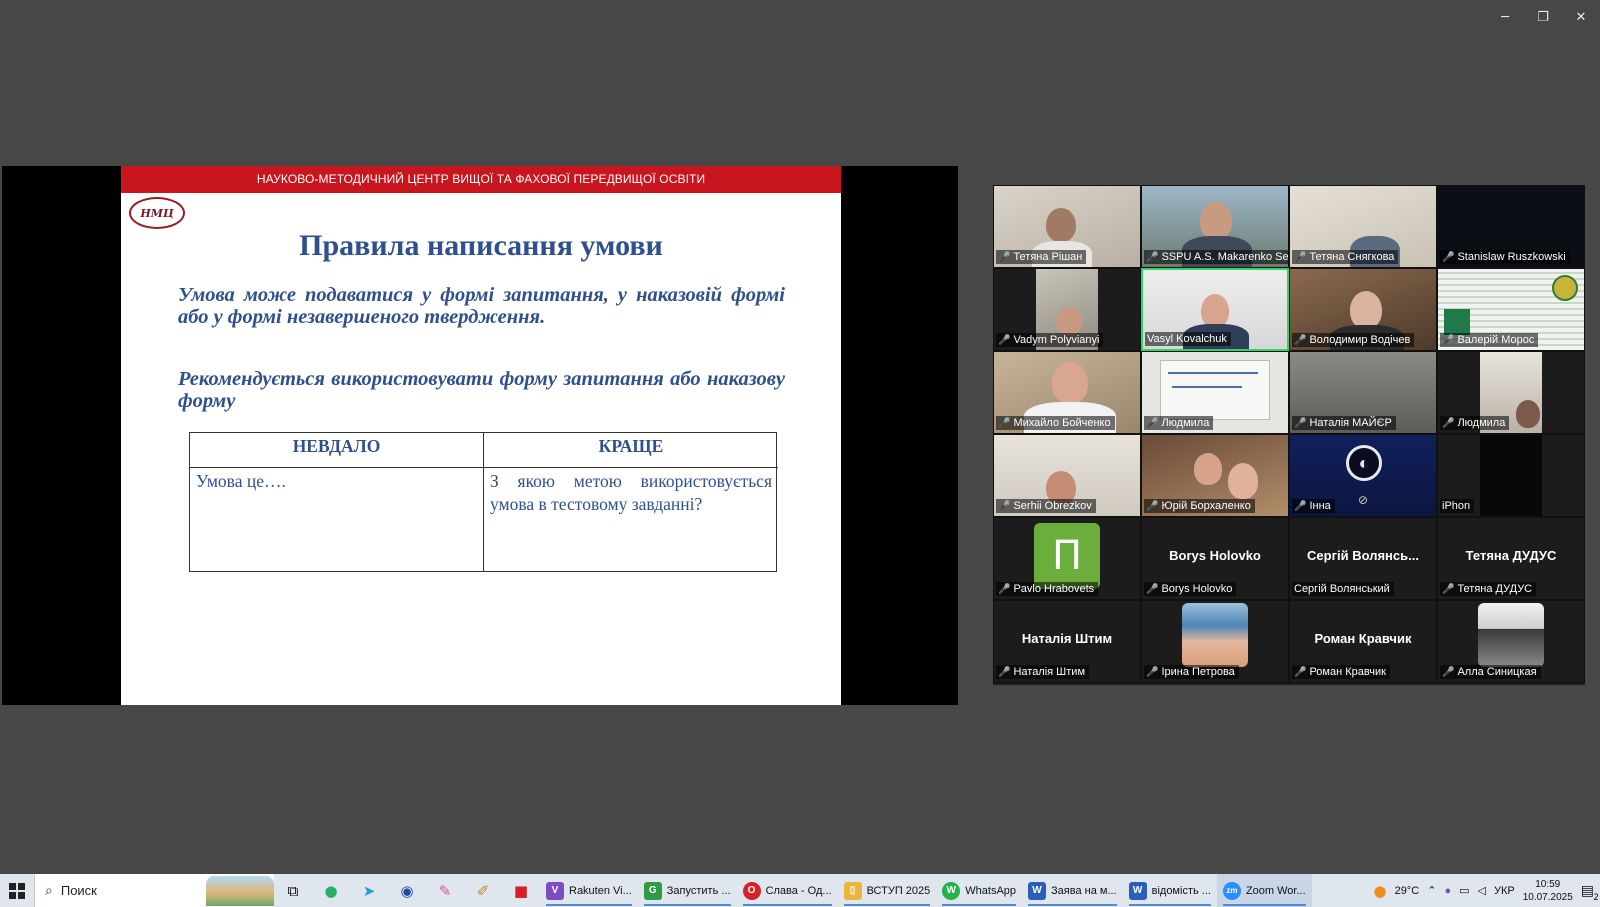 This screenshot has width=1600, height=907. Describe the element at coordinates (1353, 340) in the screenshot. I see `participant-name: 🎤 Володимир Водічев` at that location.